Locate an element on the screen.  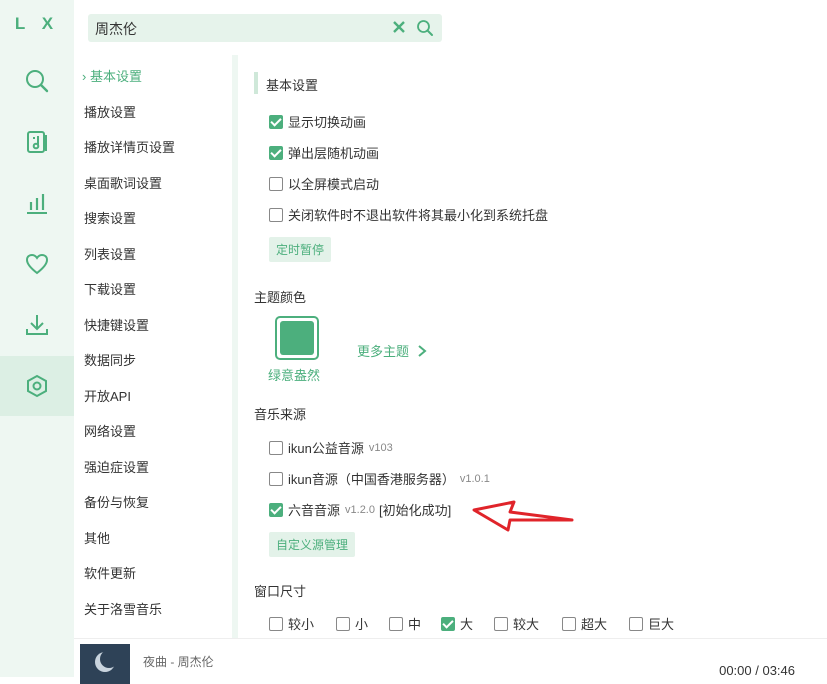
search-box: 周杰伦 is located at coordinates (265, 28).